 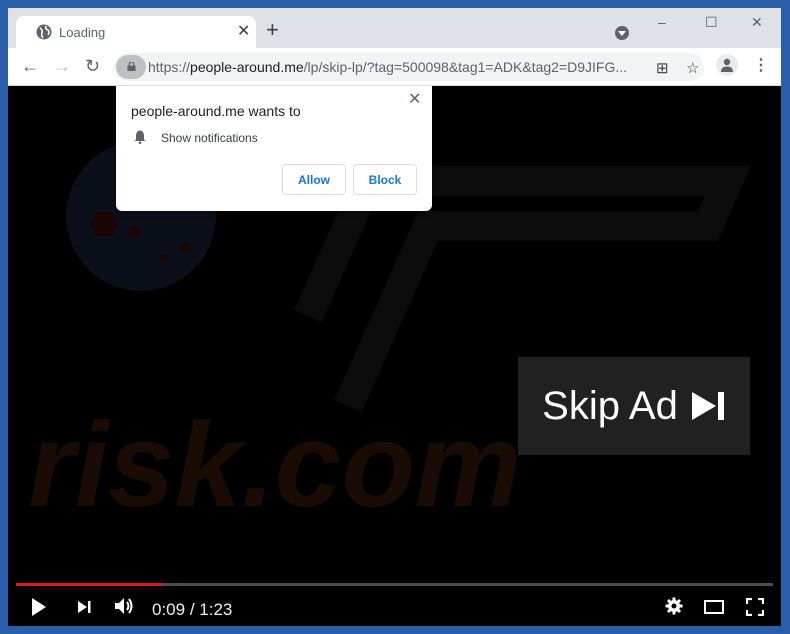 I want to click on url-scheme: https://, so click(x=169, y=67).